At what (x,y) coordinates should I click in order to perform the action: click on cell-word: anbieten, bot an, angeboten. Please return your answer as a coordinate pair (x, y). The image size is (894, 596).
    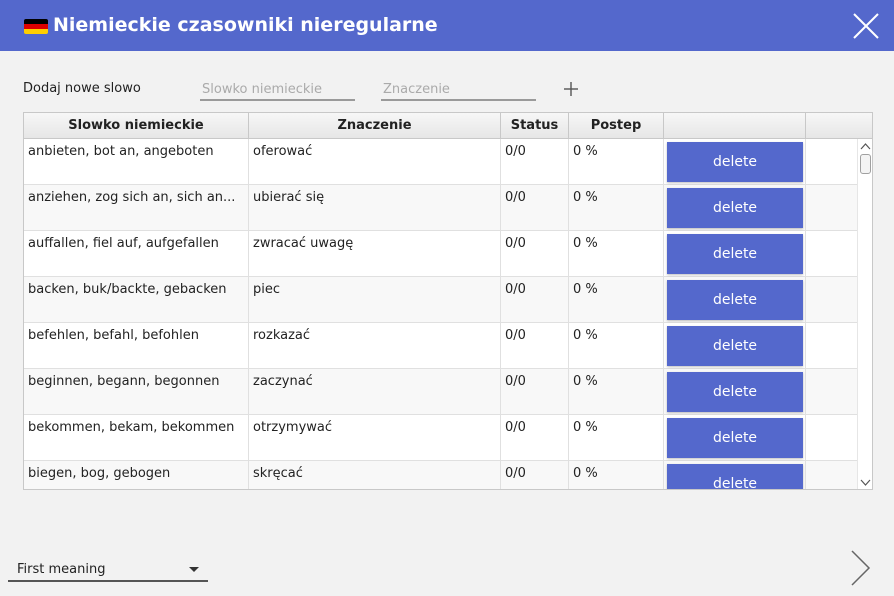
    Looking at the image, I should click on (136, 162).